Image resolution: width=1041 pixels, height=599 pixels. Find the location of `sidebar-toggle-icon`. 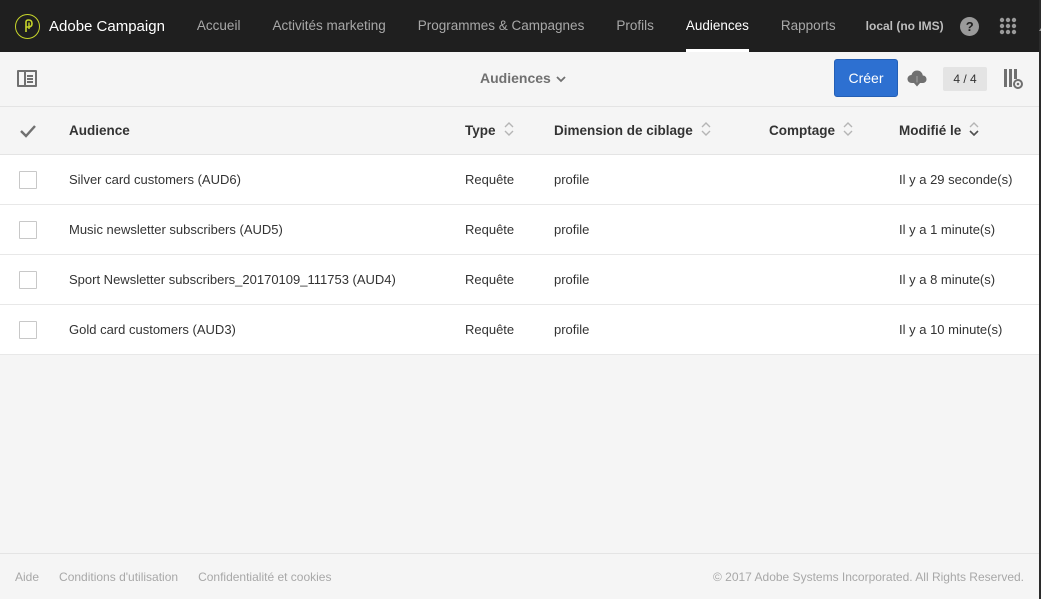

sidebar-toggle-icon is located at coordinates (27, 78).